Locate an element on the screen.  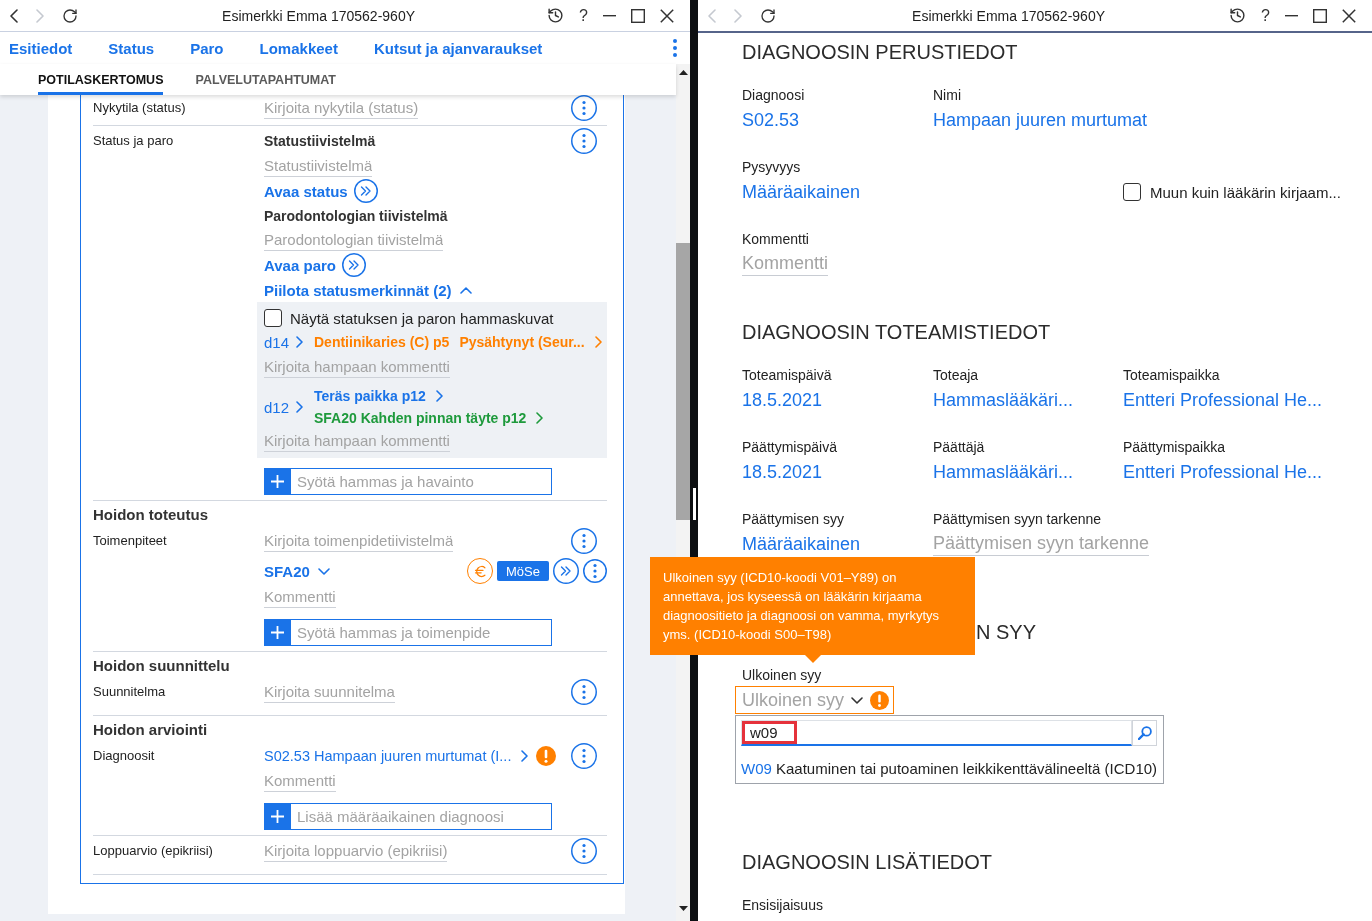
finding-link: Teräs paikka p12 is located at coordinates (378, 396).